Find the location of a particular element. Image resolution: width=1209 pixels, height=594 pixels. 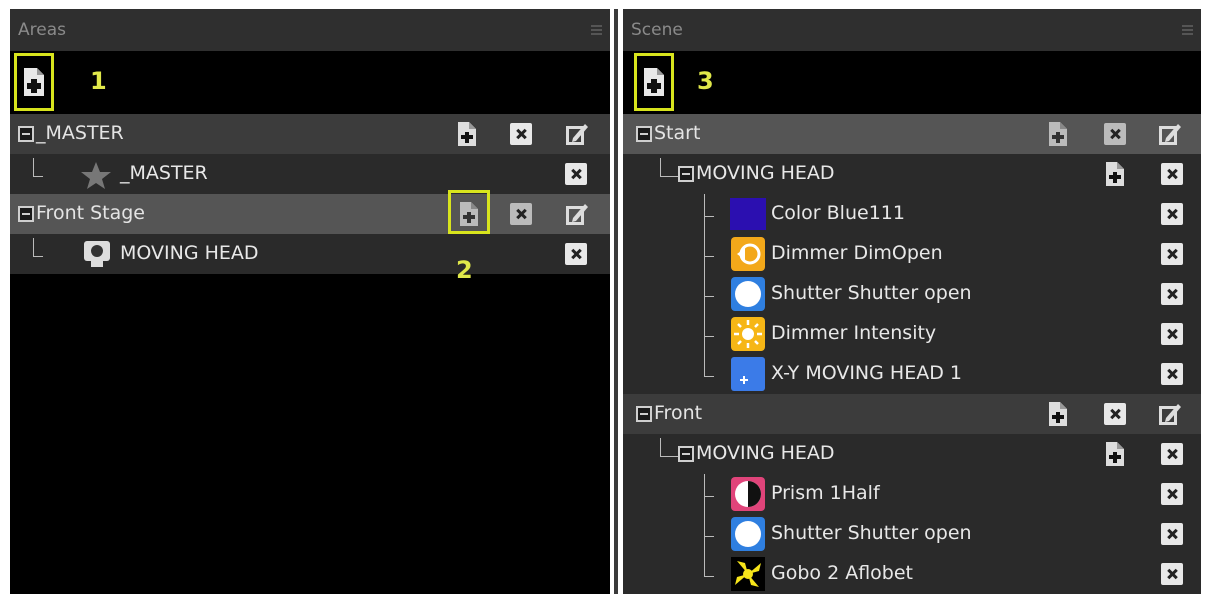

scene-item-dimmer-dimopen: Dimmer DimOpen is located at coordinates (912, 254).